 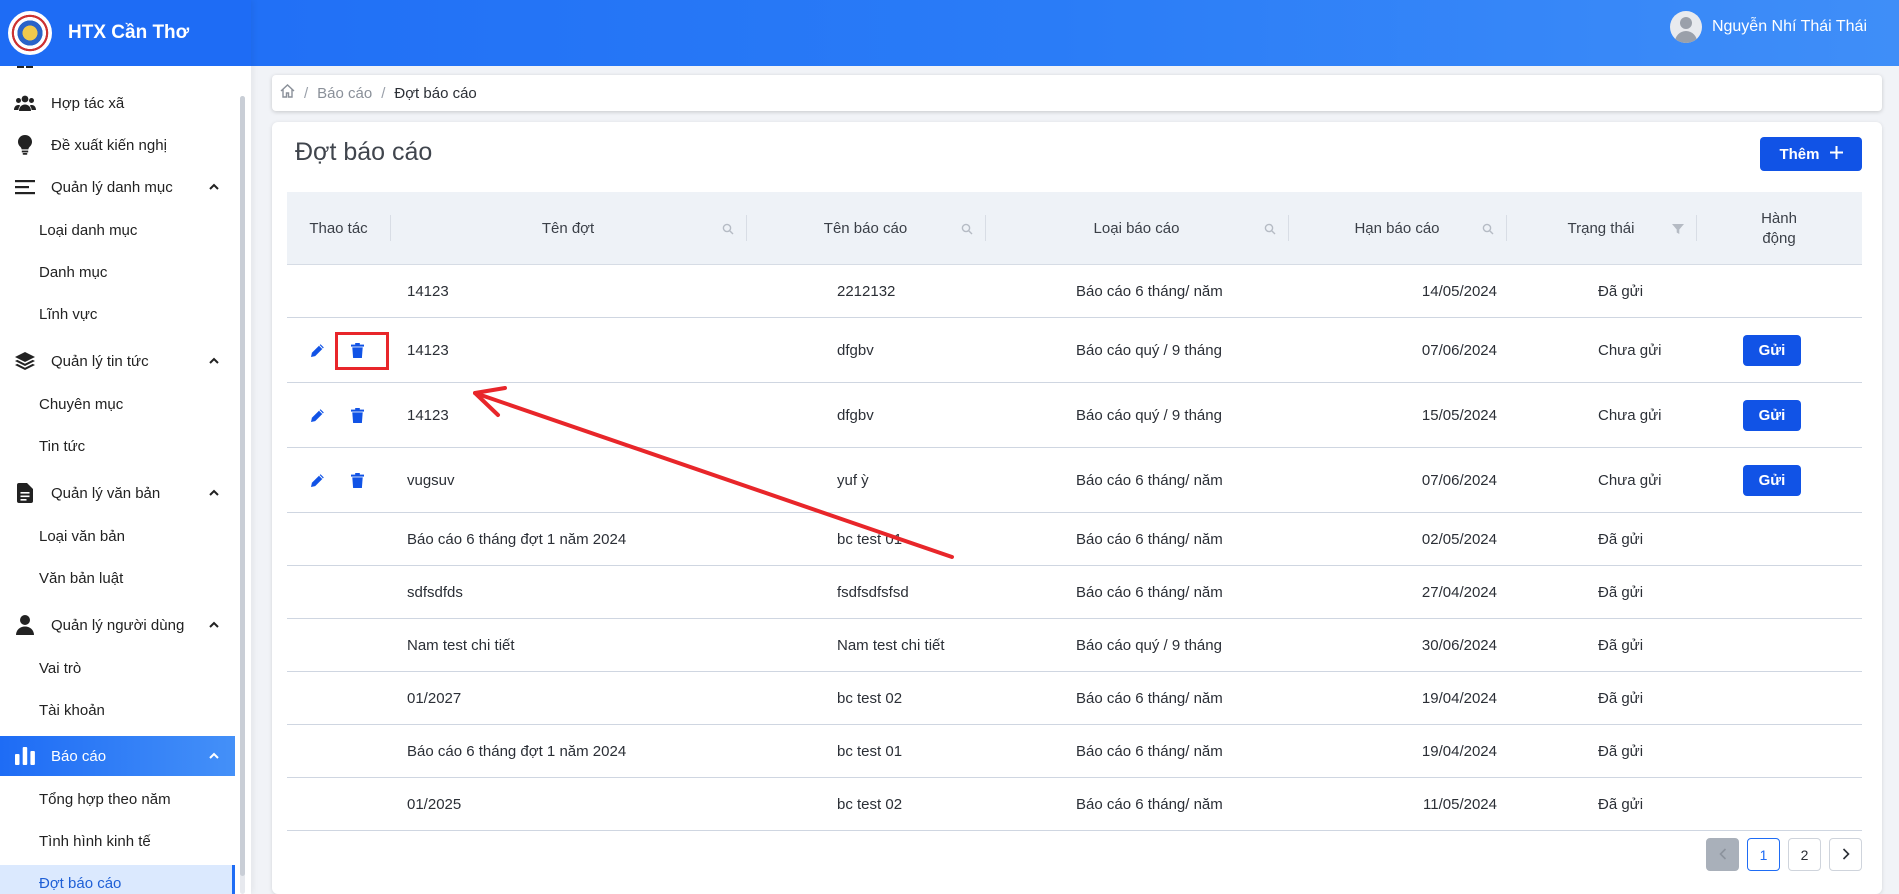 I want to click on col-trang-thai: Trạng thái, so click(x=1601, y=228).